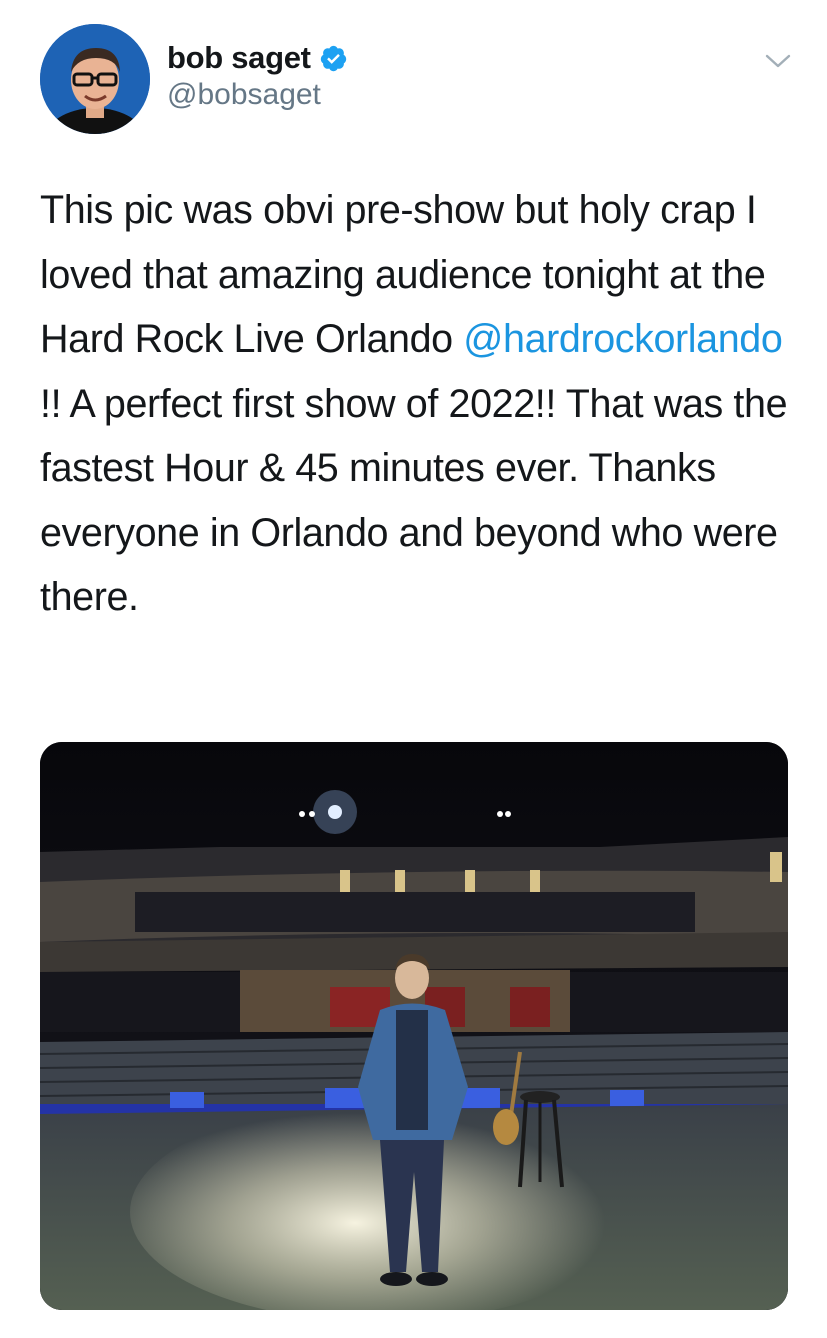  What do you see at coordinates (244, 95) in the screenshot?
I see `user-handle: @bobsaget` at bounding box center [244, 95].